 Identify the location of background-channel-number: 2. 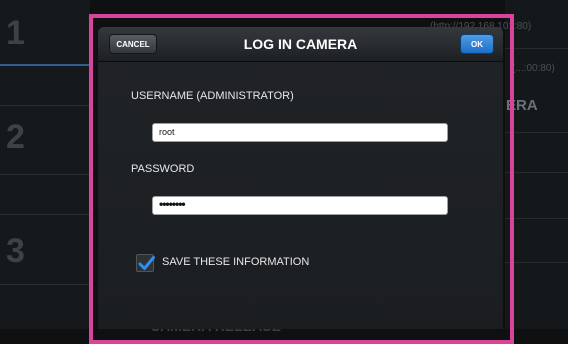
(15, 137).